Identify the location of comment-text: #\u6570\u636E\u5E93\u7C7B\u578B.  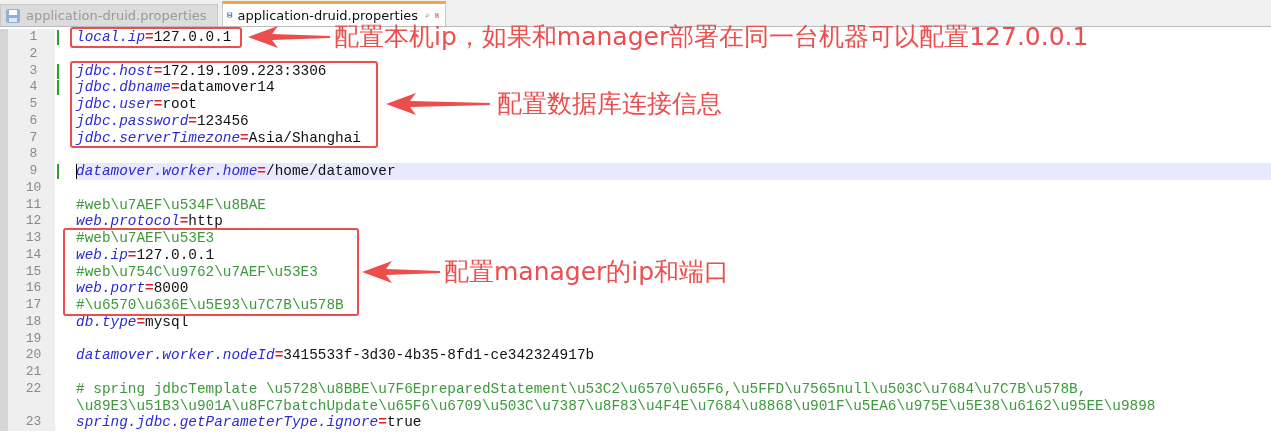
(210, 305).